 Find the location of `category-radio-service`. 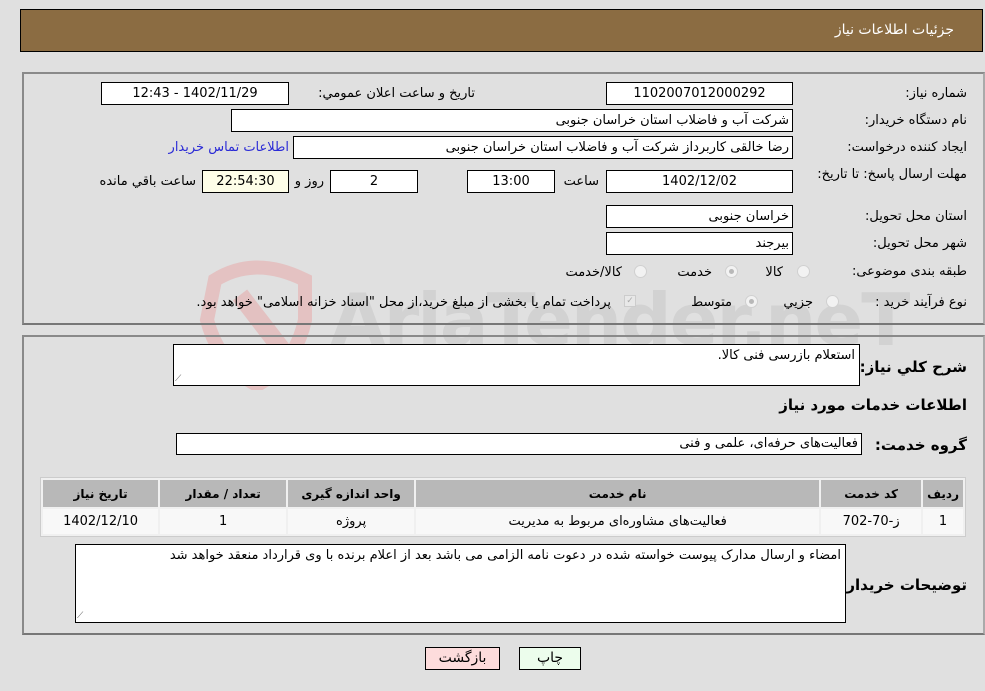

category-radio-service is located at coordinates (731, 271).